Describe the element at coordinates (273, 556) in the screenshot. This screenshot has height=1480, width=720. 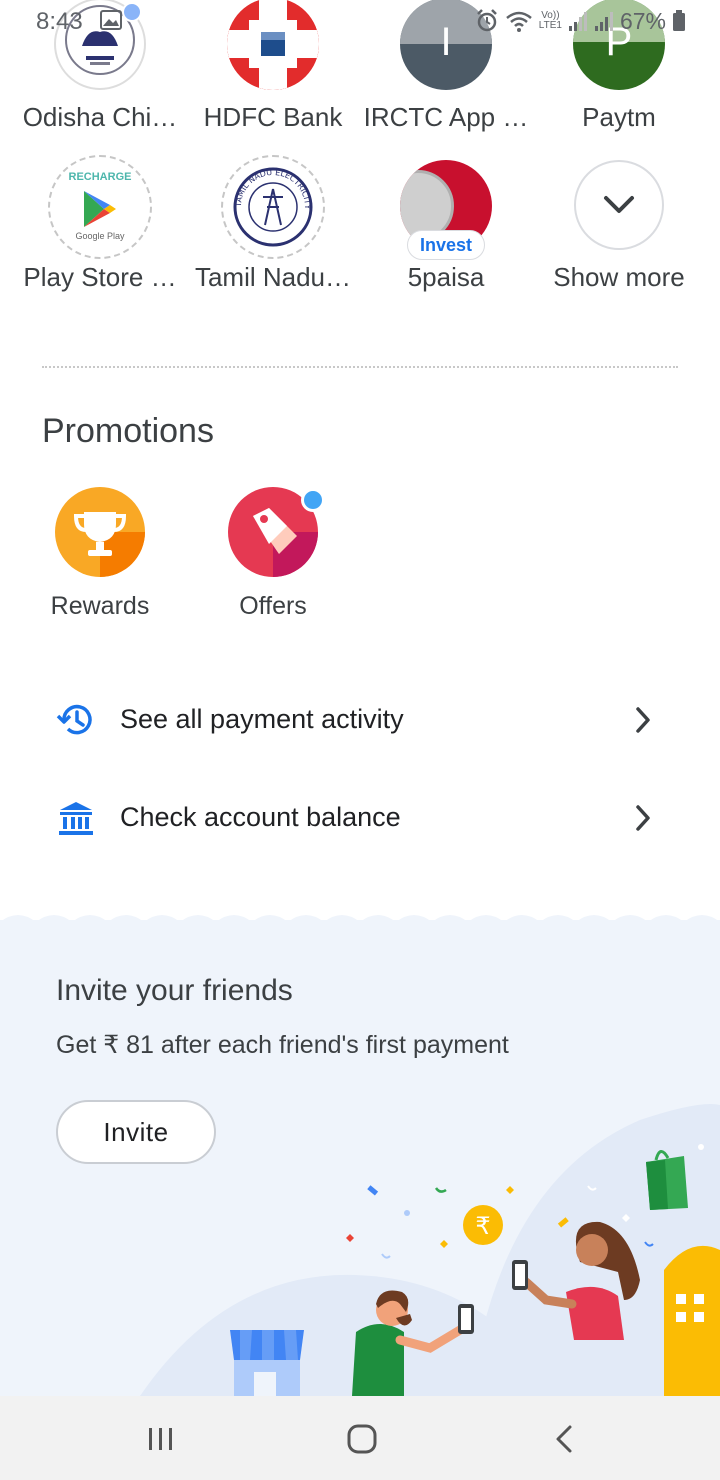
I see `promo-offers: Offers` at that location.